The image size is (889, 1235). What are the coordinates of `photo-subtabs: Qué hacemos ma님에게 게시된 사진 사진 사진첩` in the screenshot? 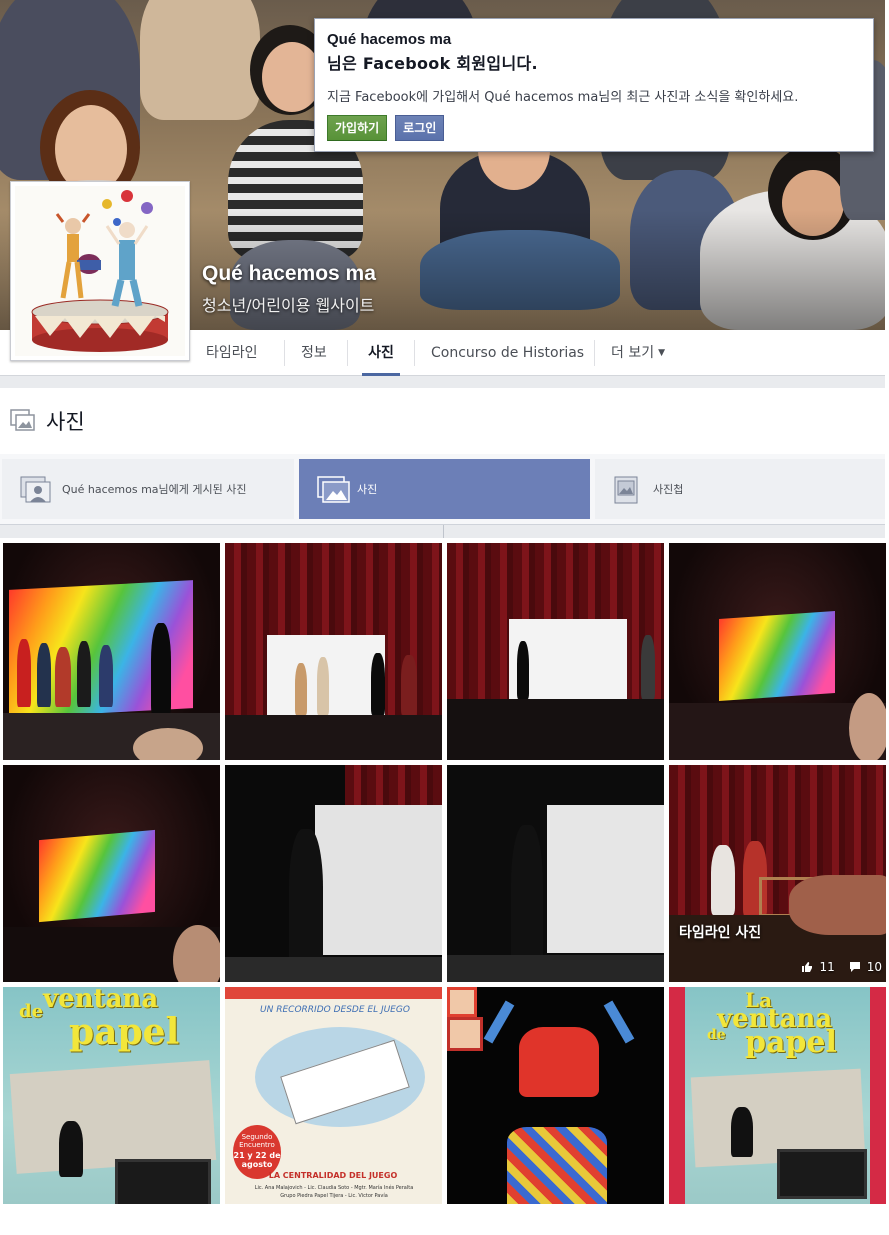 It's located at (442, 490).